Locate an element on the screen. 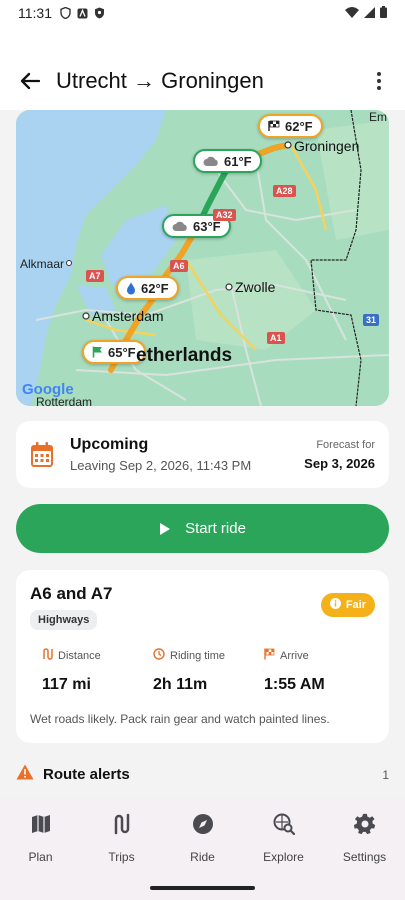  shield-status-icon is located at coordinates (65, 13).